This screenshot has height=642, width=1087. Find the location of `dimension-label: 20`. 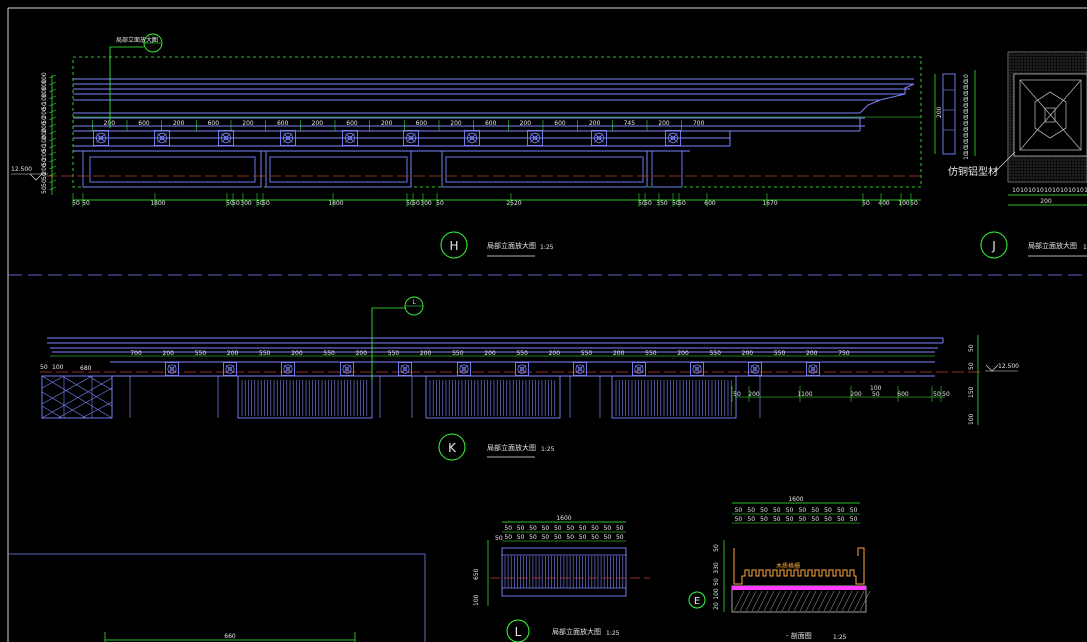

dimension-label: 20 is located at coordinates (716, 606).